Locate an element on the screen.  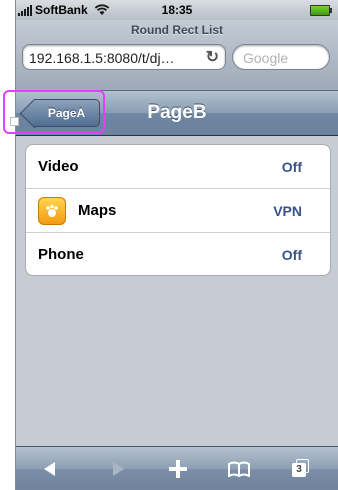
list-item-label: Phone is located at coordinates (61, 254).